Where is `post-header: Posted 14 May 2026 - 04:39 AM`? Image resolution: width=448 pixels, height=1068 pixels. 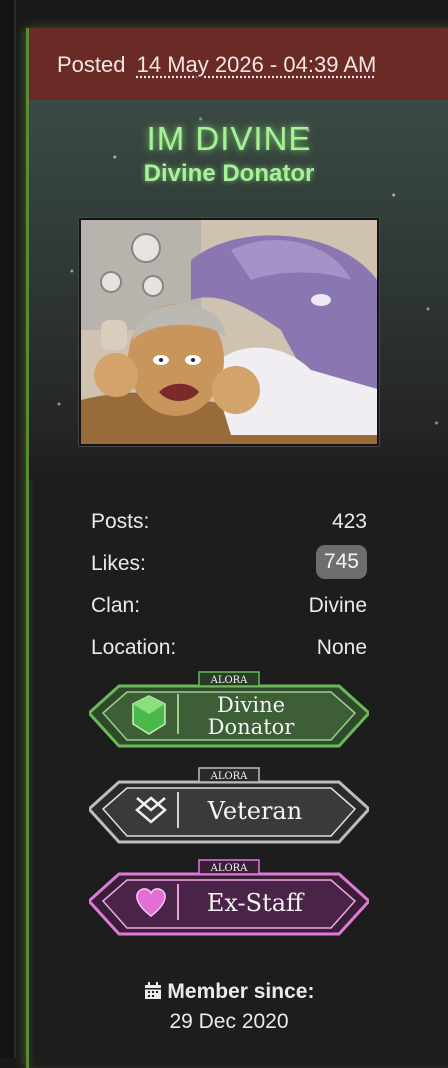 post-header: Posted 14 May 2026 - 04:39 AM is located at coordinates (238, 64).